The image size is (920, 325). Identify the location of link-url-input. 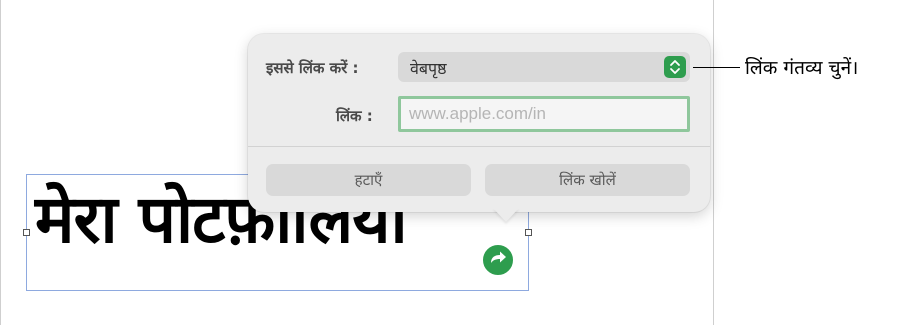
(544, 114).